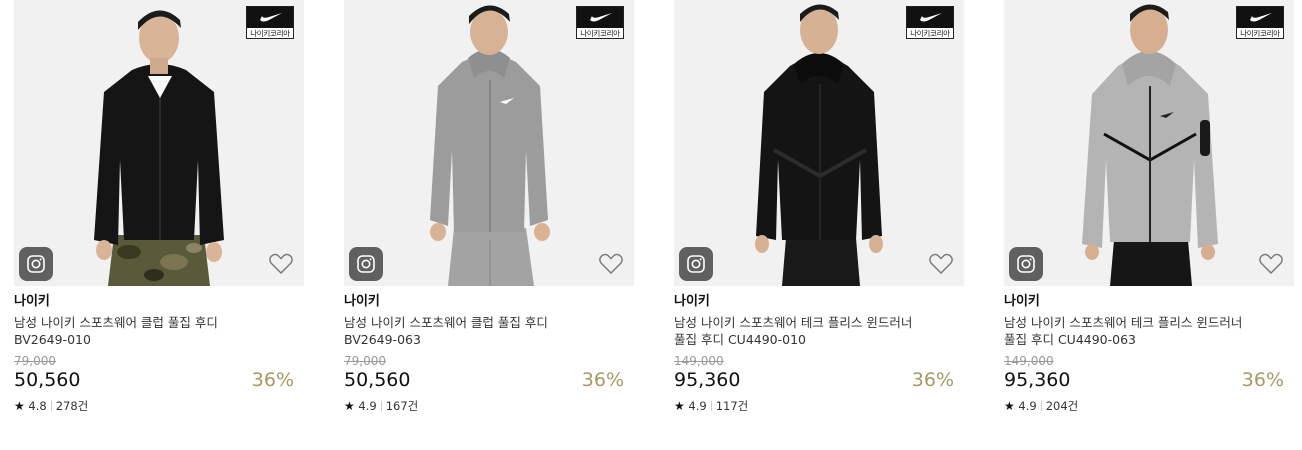 The width and height of the screenshot is (1302, 450). I want to click on rating-summary: ★ 4.9 167건, so click(381, 406).